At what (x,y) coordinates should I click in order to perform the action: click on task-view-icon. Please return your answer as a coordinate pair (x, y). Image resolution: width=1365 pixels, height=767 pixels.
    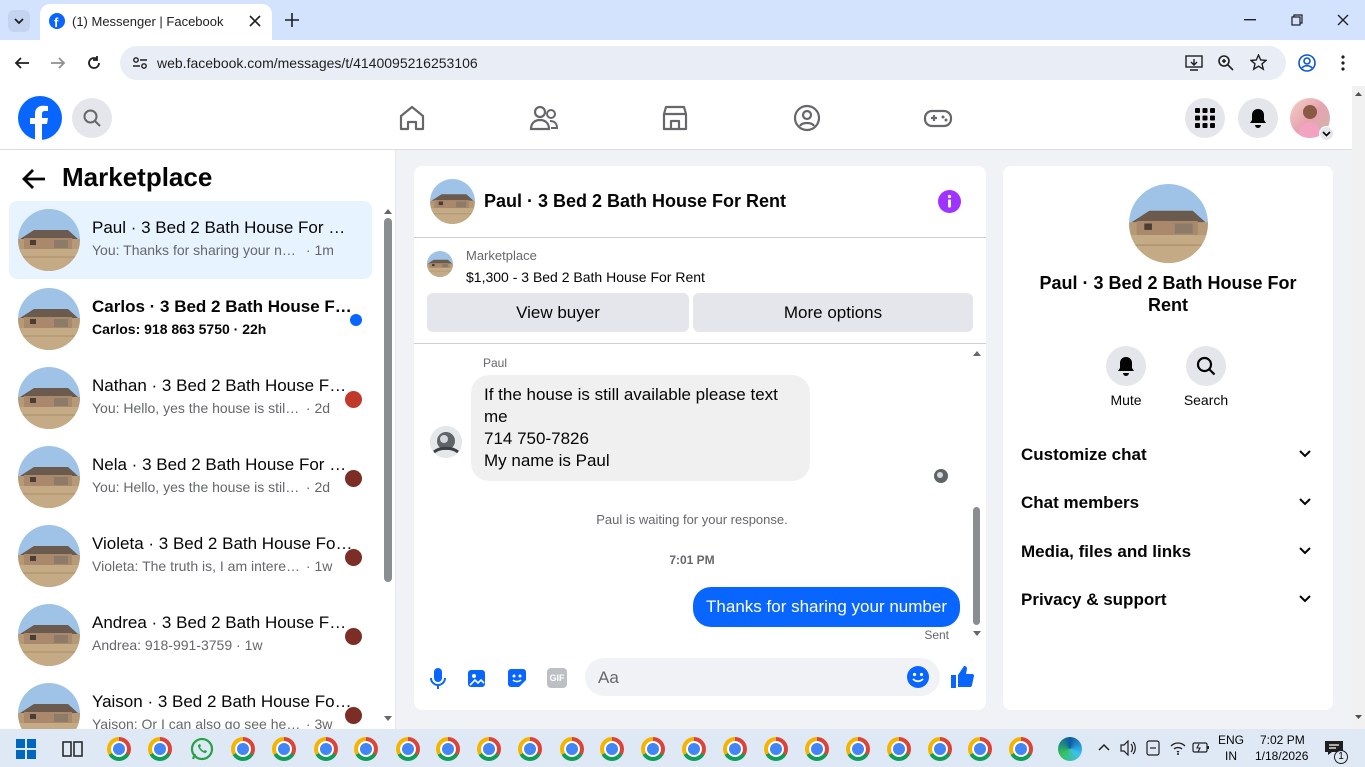
    Looking at the image, I should click on (72, 749).